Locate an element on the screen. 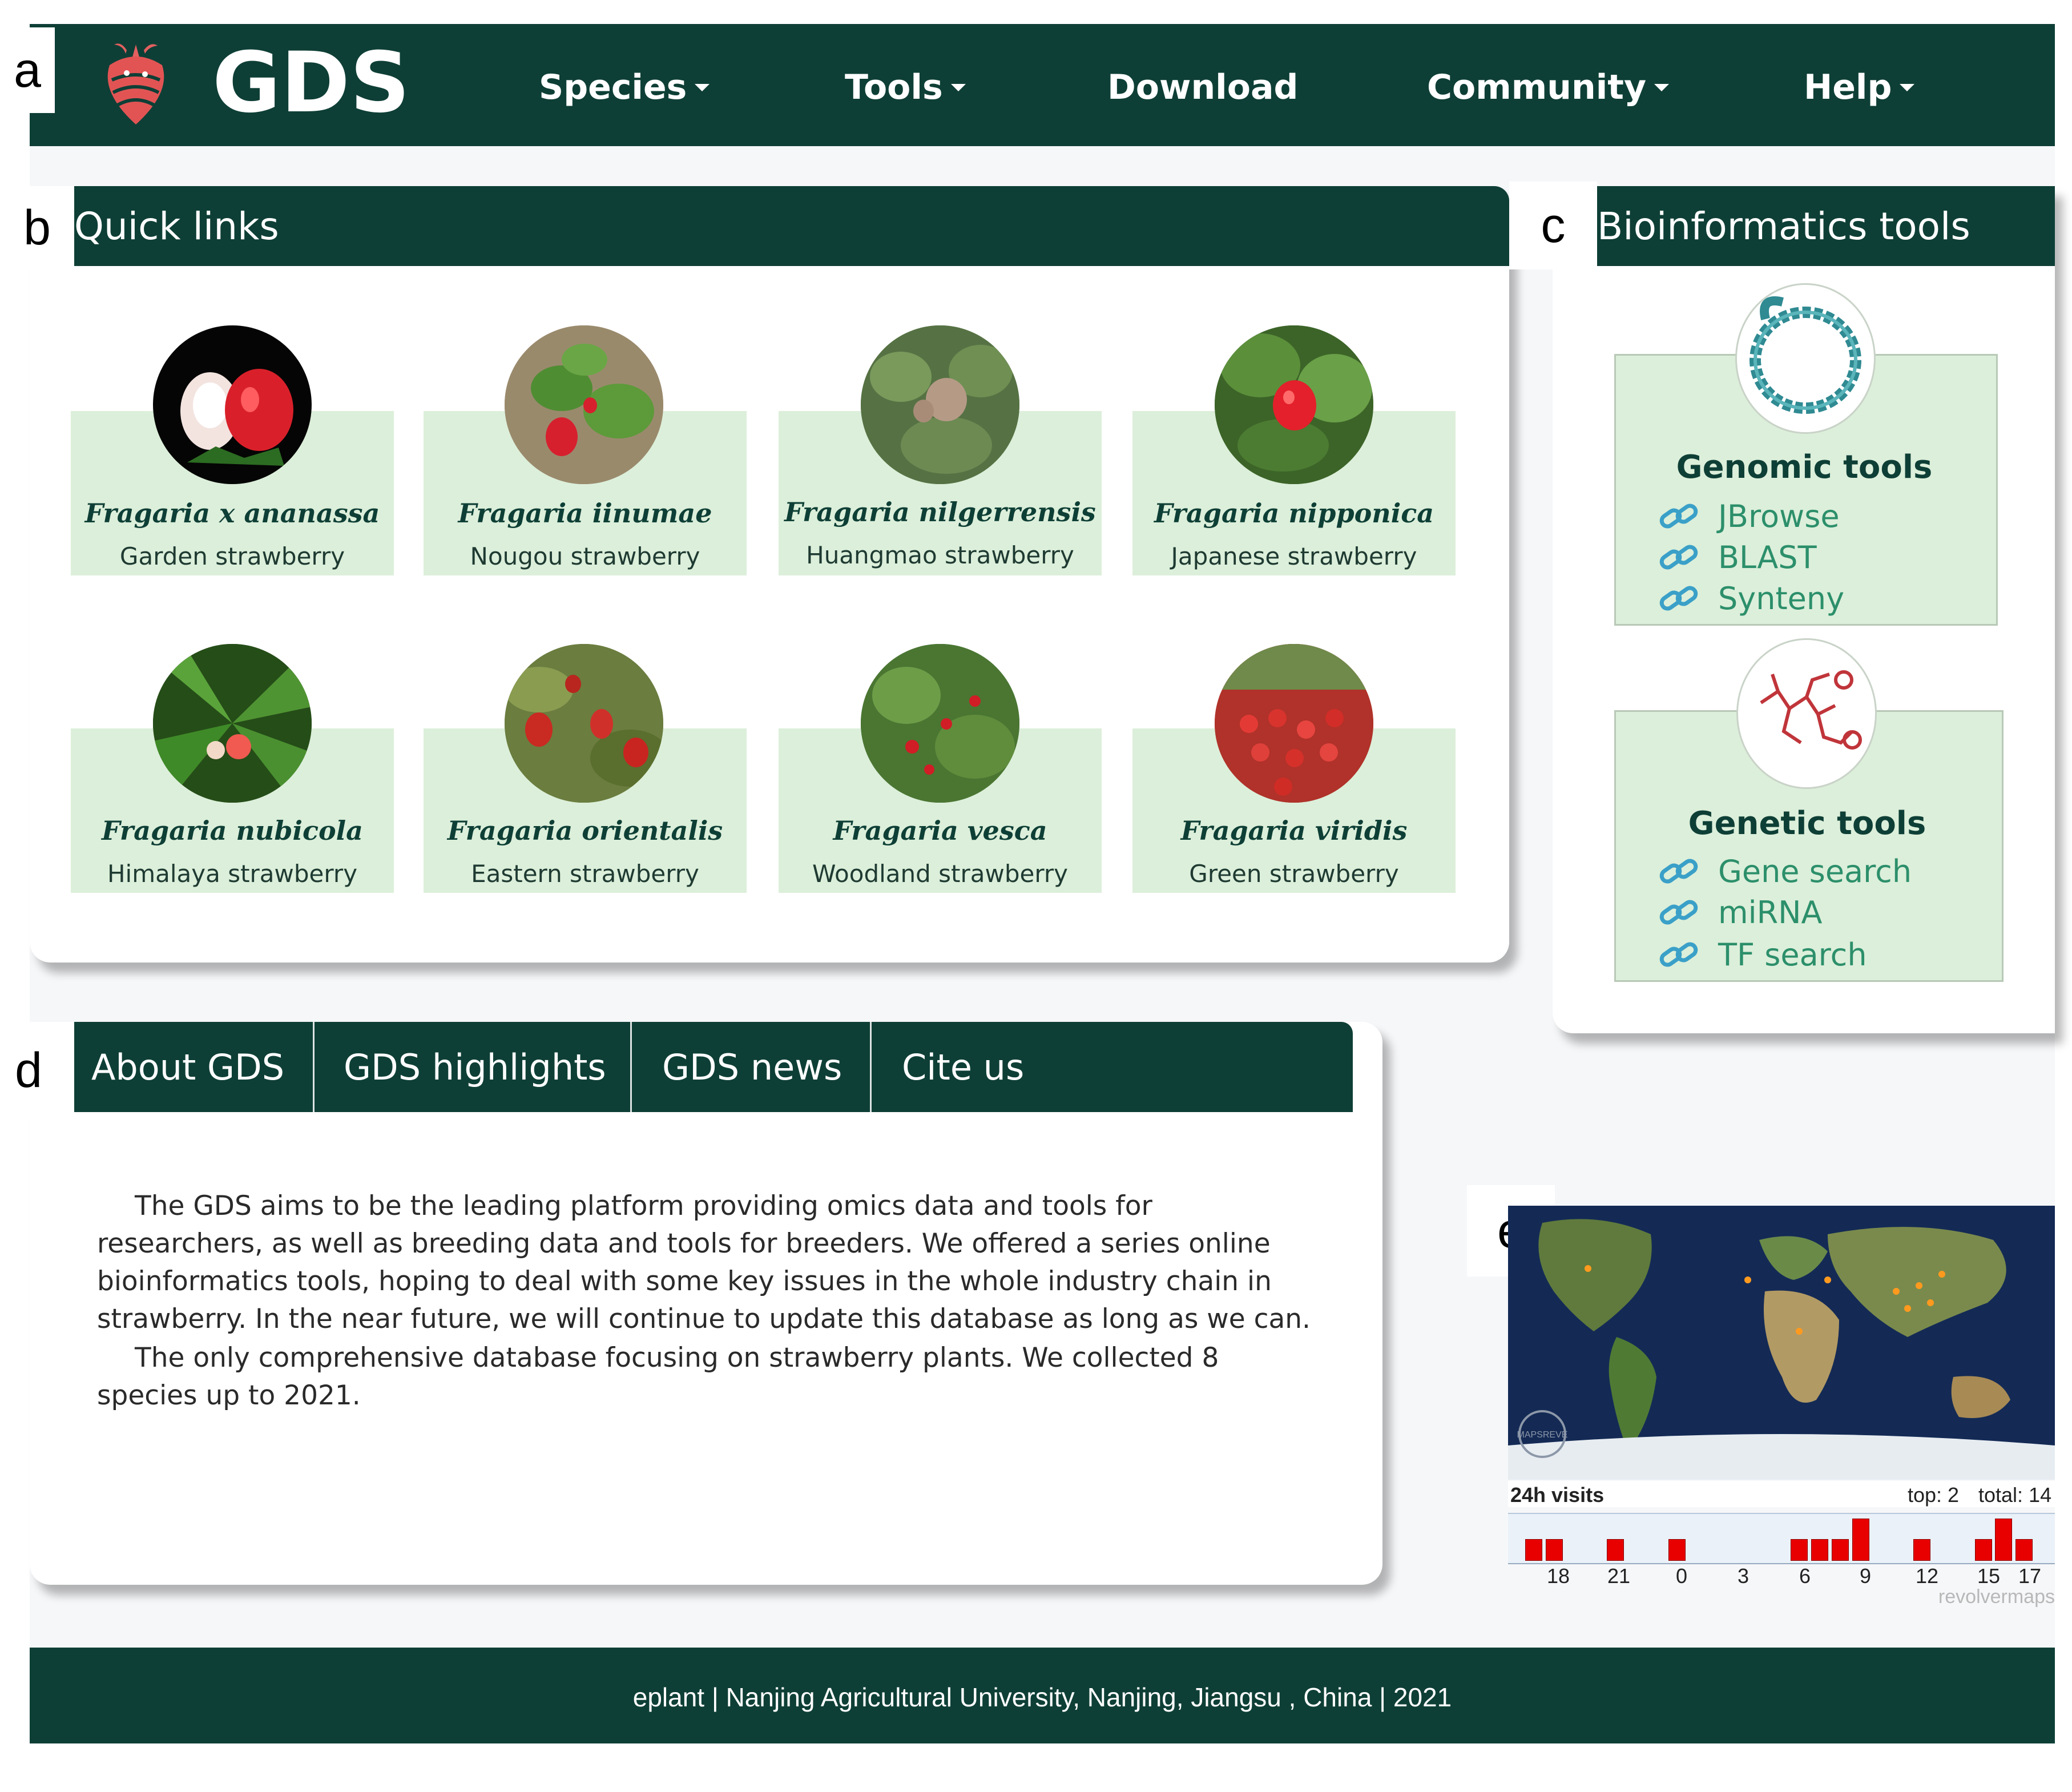 This screenshot has width=2072, height=1792. genetic-tools-title: Genetic tools is located at coordinates (1807, 824).